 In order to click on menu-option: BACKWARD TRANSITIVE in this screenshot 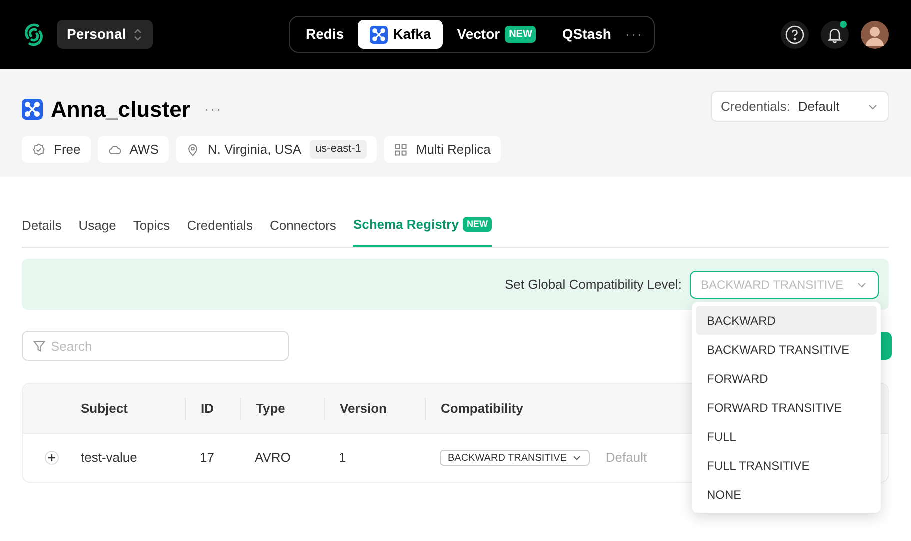, I will do `click(786, 349)`.